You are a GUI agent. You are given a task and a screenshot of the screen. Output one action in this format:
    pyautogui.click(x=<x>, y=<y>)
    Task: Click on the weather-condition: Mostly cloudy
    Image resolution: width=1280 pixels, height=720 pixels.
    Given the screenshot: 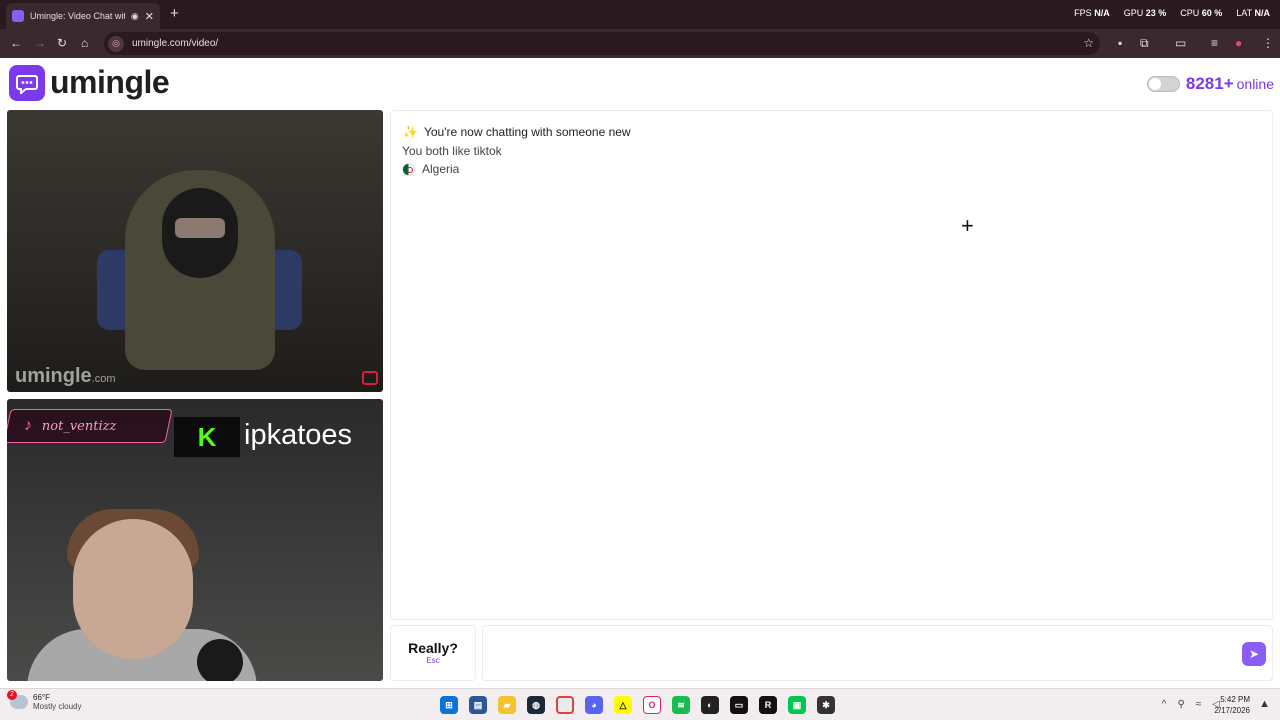 What is the action you would take?
    pyautogui.click(x=57, y=706)
    